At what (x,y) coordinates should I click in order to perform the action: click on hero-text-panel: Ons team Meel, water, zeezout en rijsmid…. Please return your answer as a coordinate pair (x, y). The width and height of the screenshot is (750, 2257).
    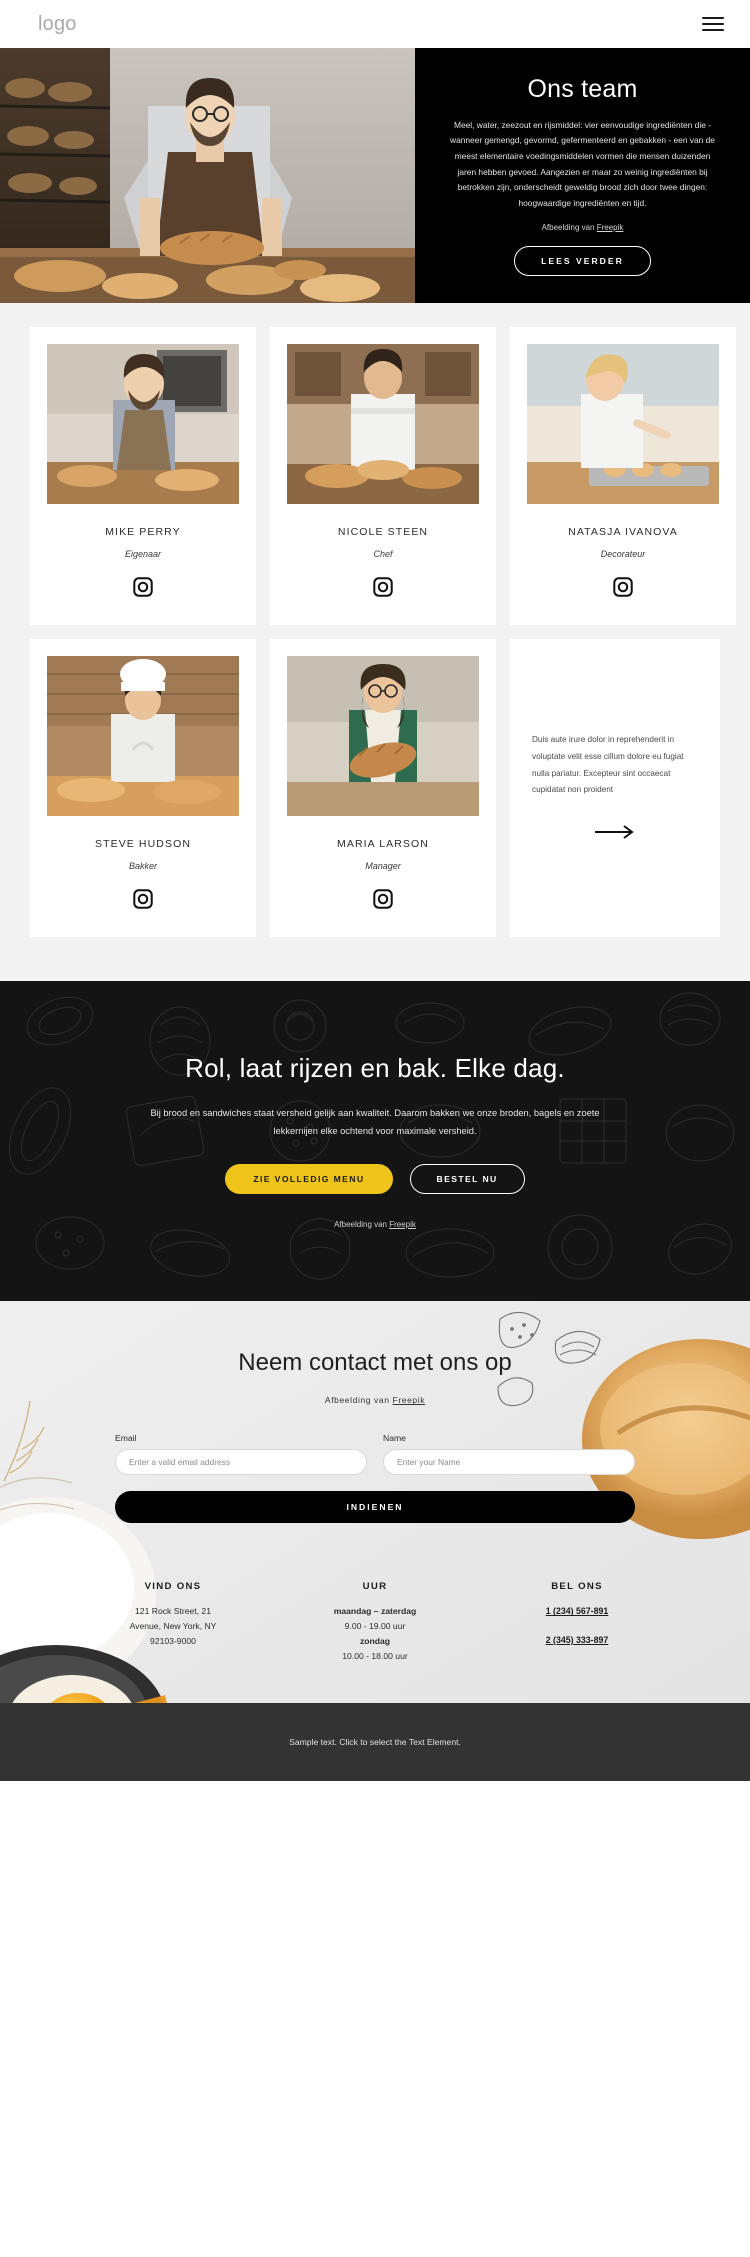
    Looking at the image, I should click on (582, 175).